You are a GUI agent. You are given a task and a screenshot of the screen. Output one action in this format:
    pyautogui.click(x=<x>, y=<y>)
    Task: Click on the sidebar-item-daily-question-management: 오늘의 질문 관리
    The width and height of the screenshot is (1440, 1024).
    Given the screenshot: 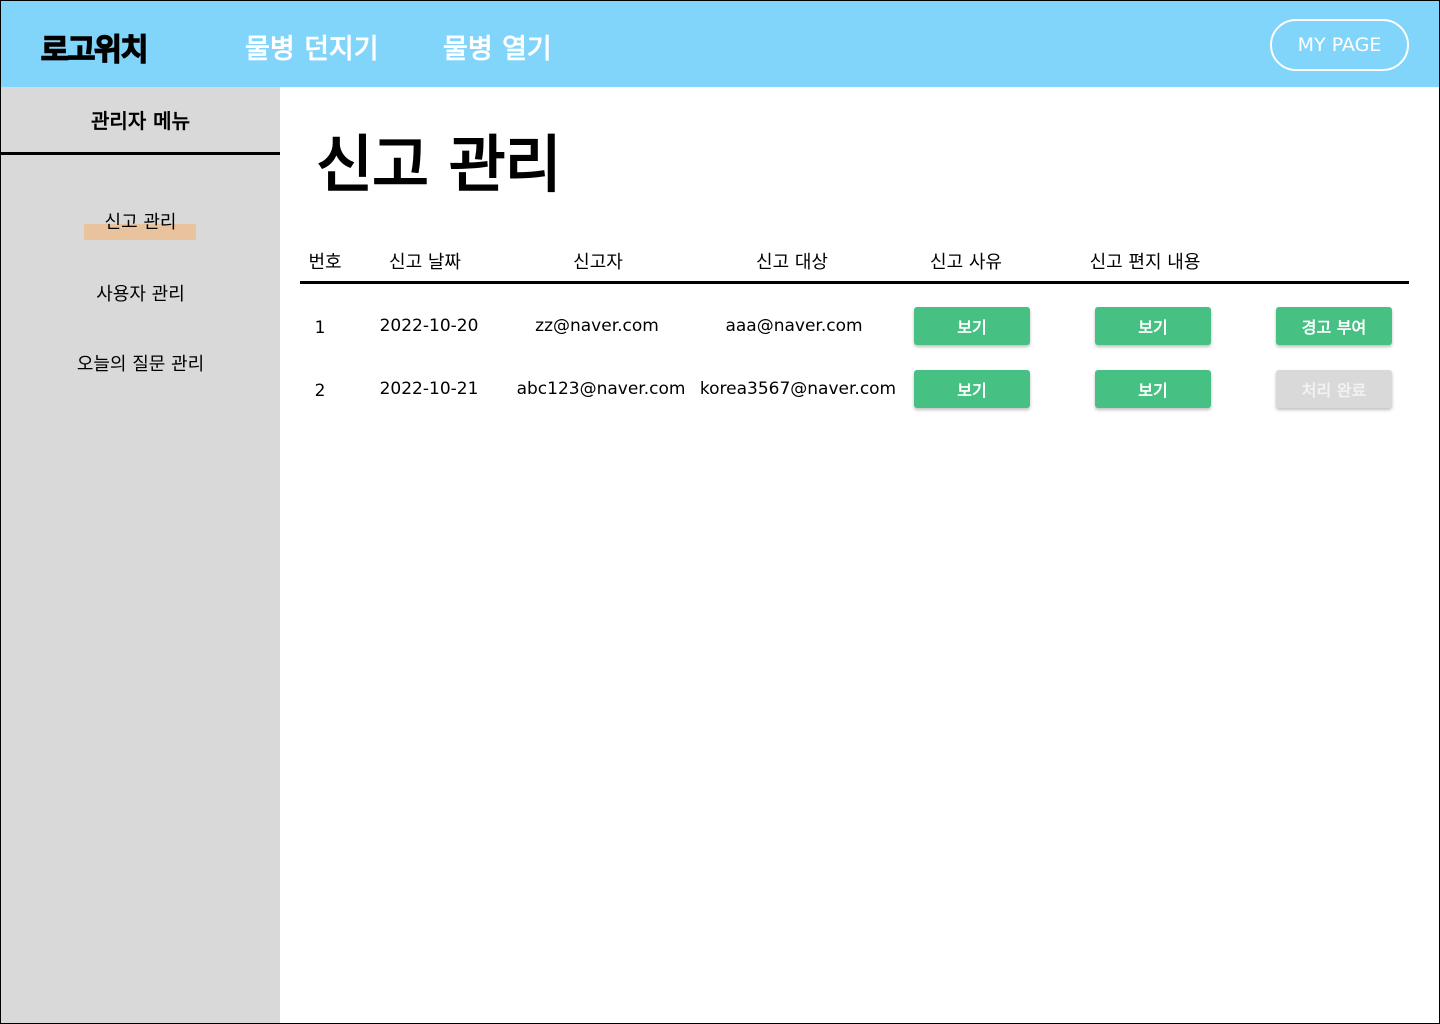 What is the action you would take?
    pyautogui.click(x=140, y=363)
    